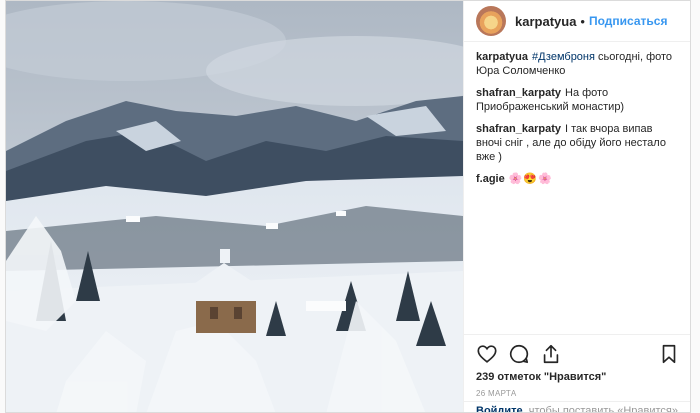  Describe the element at coordinates (519, 354) in the screenshot. I see `comment-icon` at that location.